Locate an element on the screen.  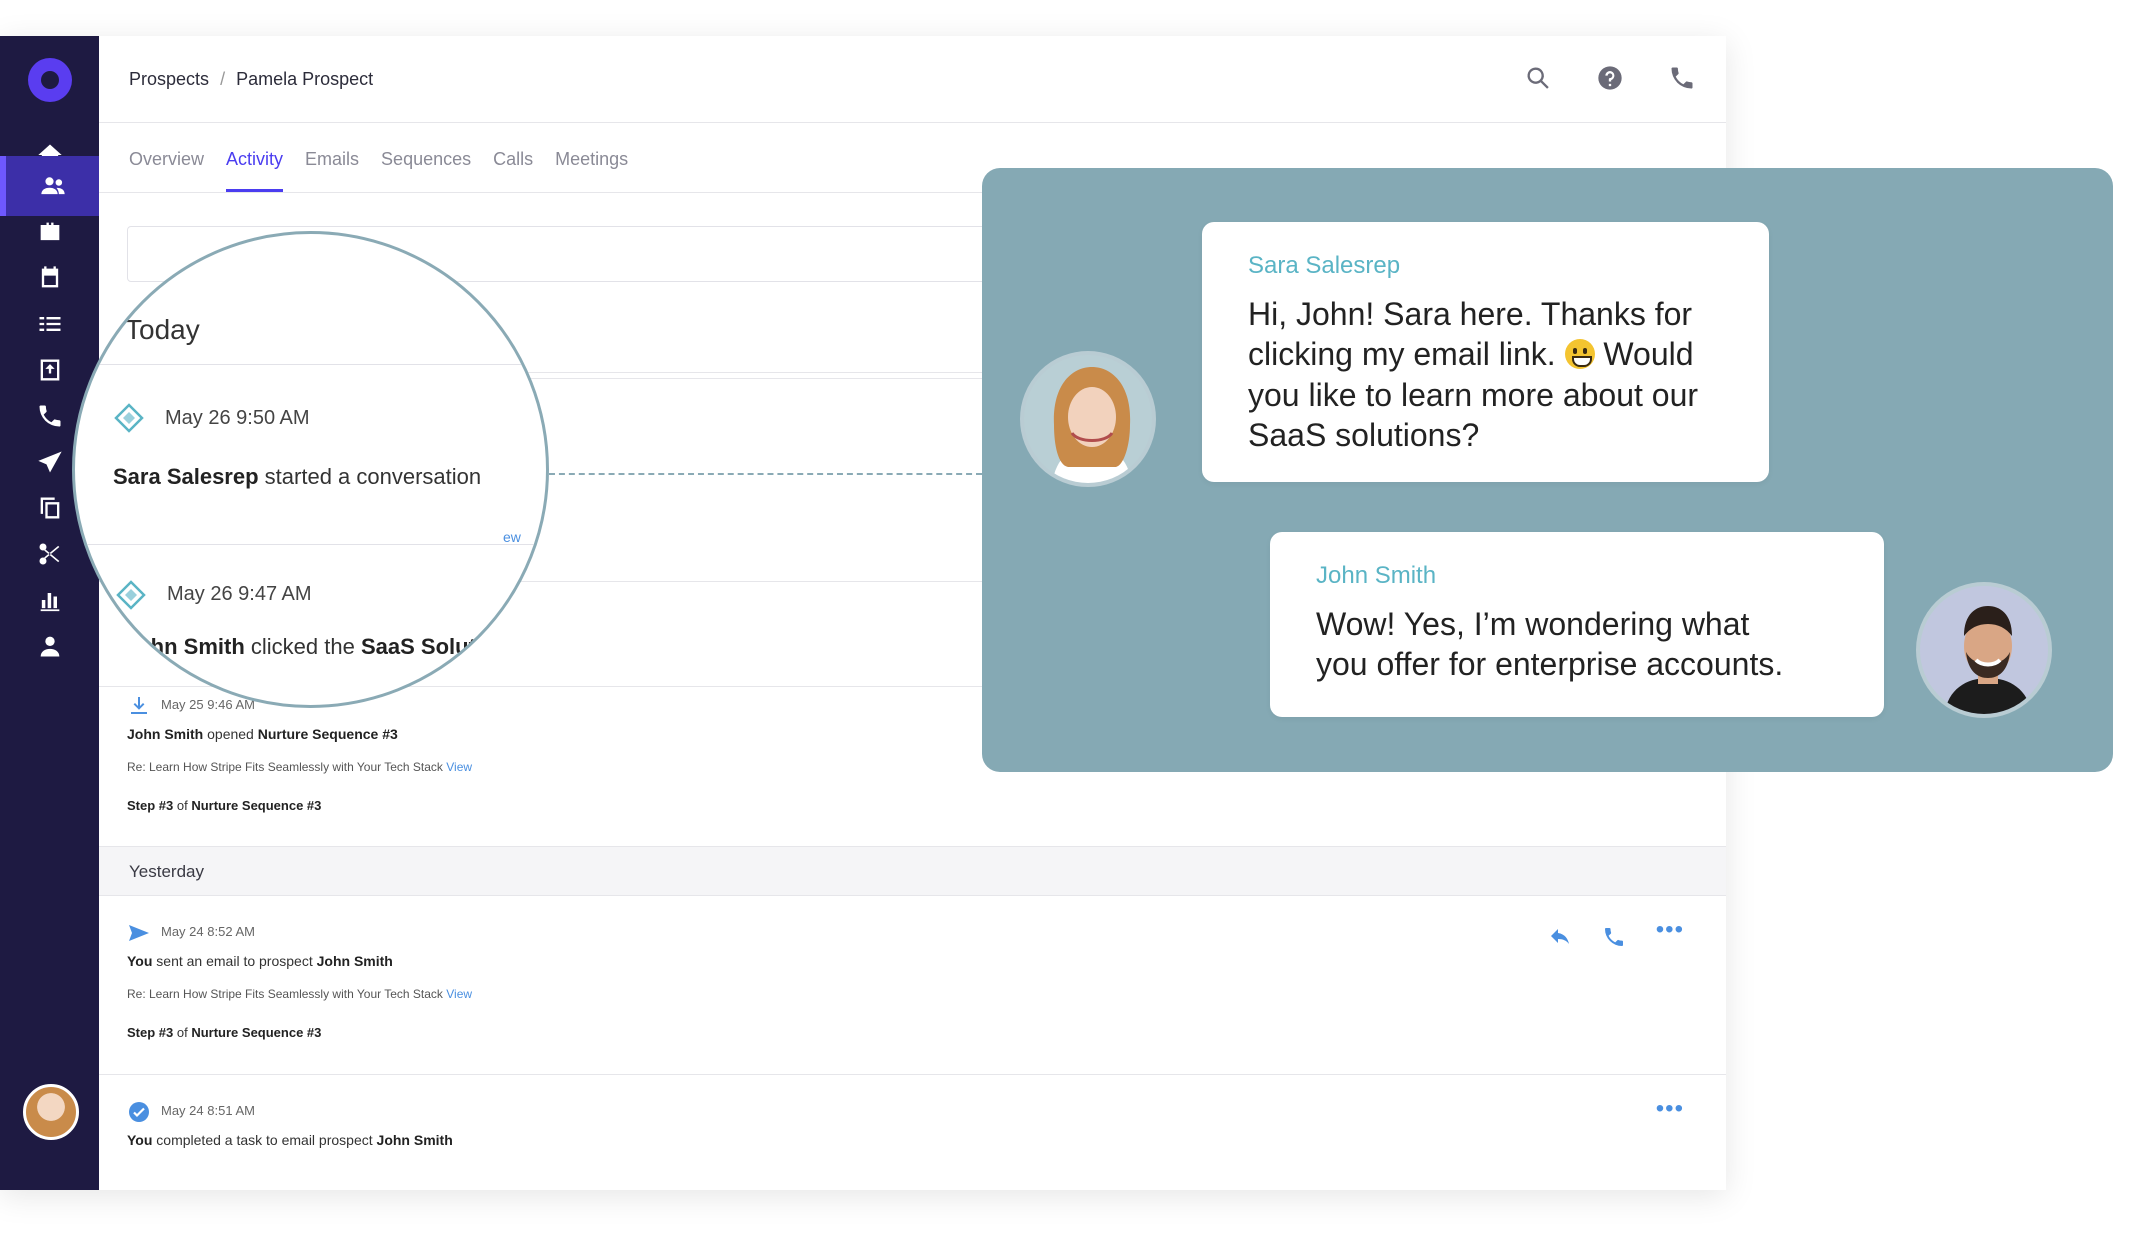
tab-meetings: Meetings is located at coordinates (591, 170).